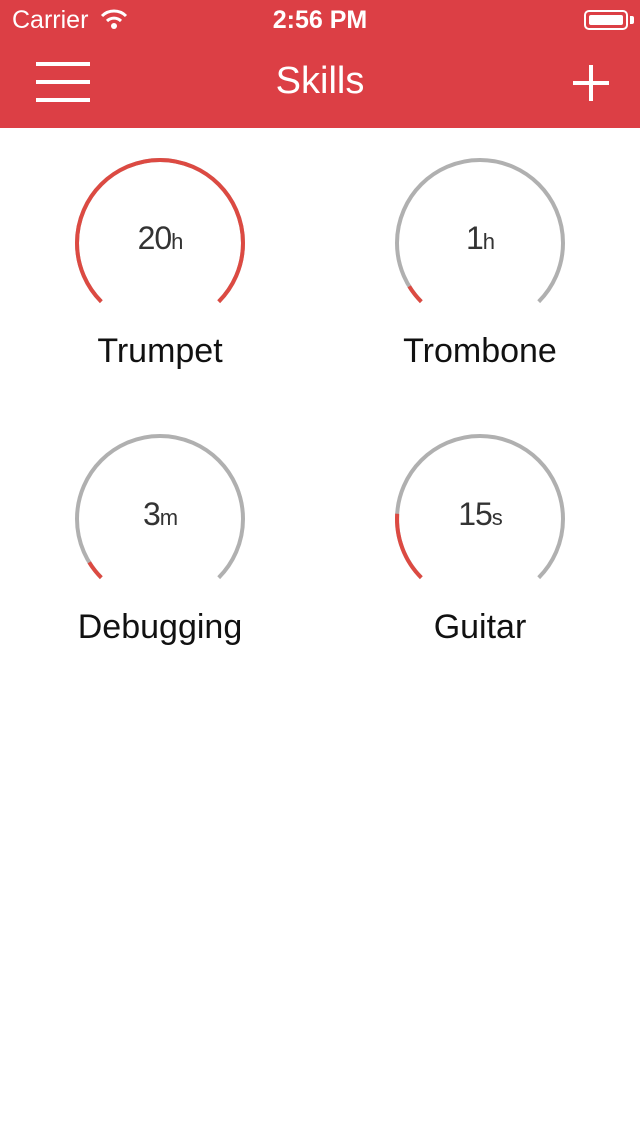 The image size is (640, 1136). I want to click on skill-time: 20h, so click(160, 238).